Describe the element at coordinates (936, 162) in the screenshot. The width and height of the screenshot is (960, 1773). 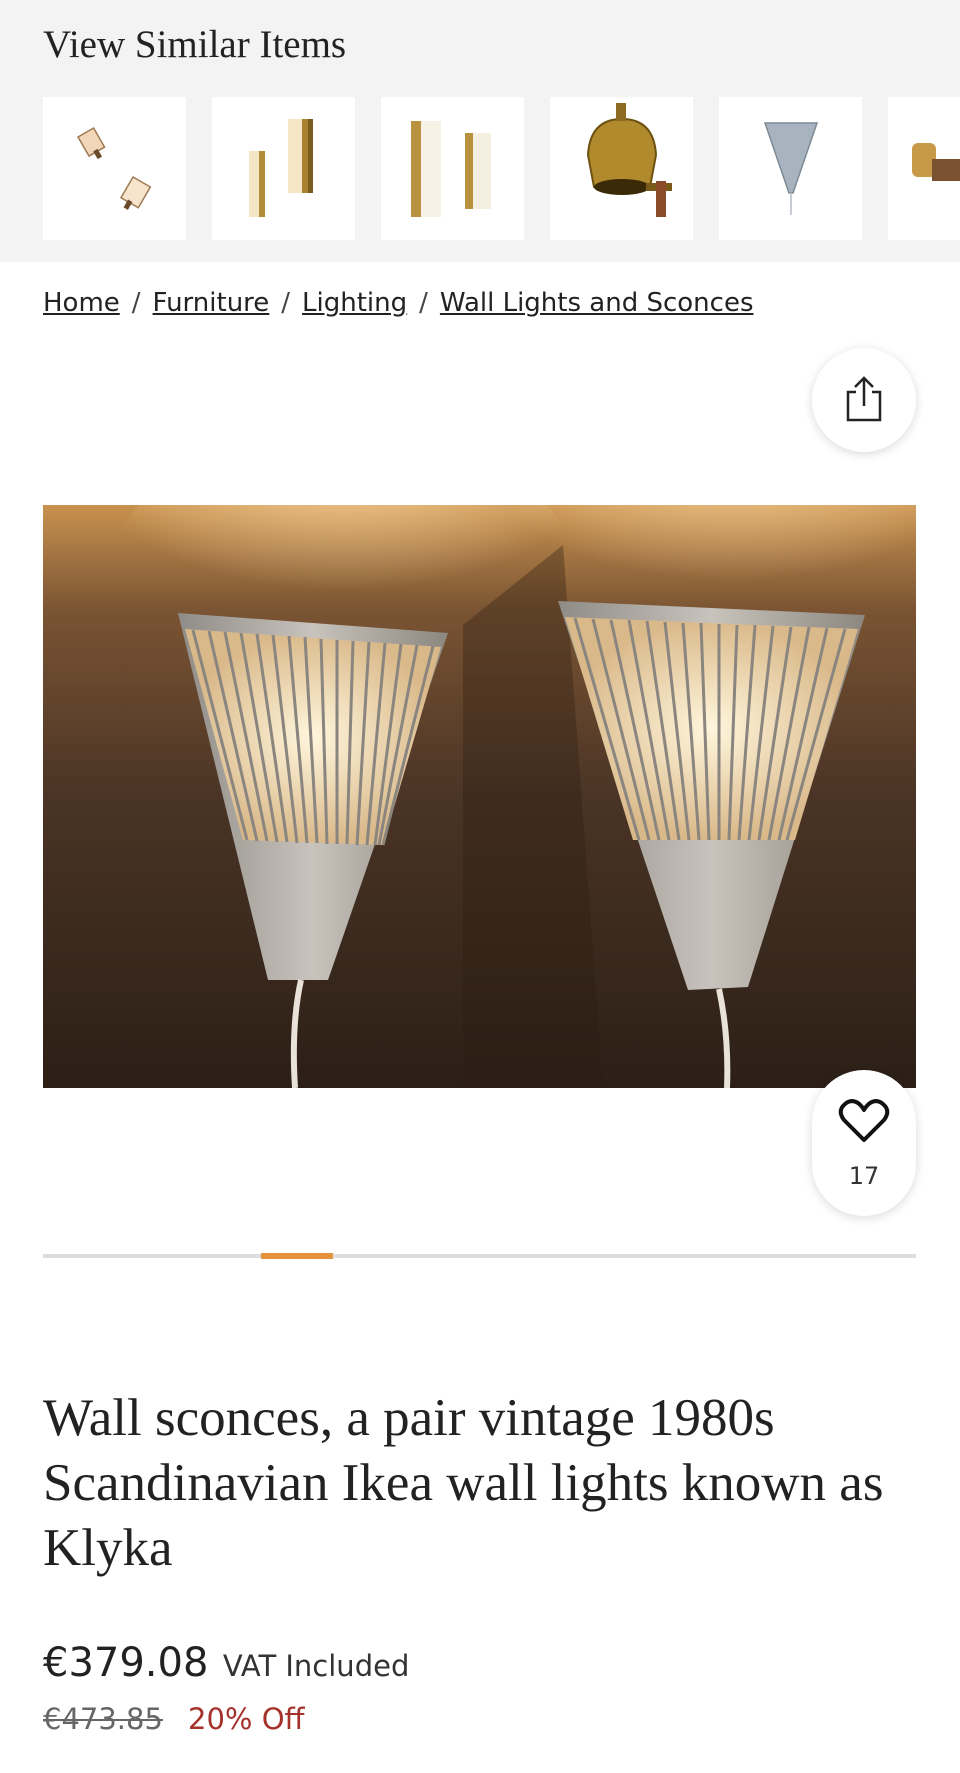
I see `amber-glass-sconce-thumbnail` at that location.